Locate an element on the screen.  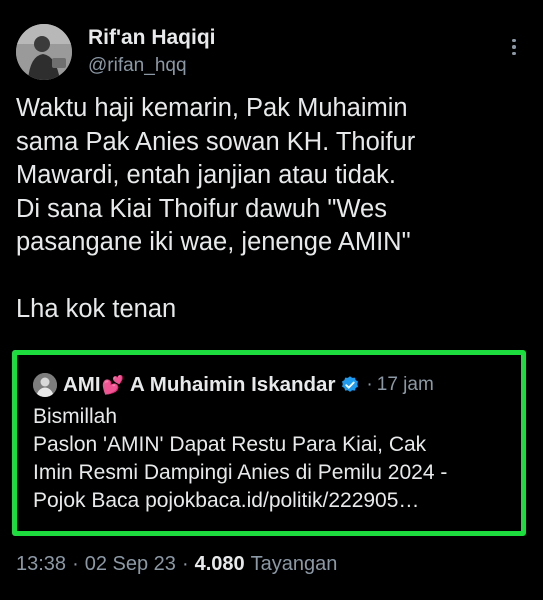
quoted-tweet-header: AMI 💕 A Muhaimin Iskandar · 17 jam is located at coordinates (233, 385).